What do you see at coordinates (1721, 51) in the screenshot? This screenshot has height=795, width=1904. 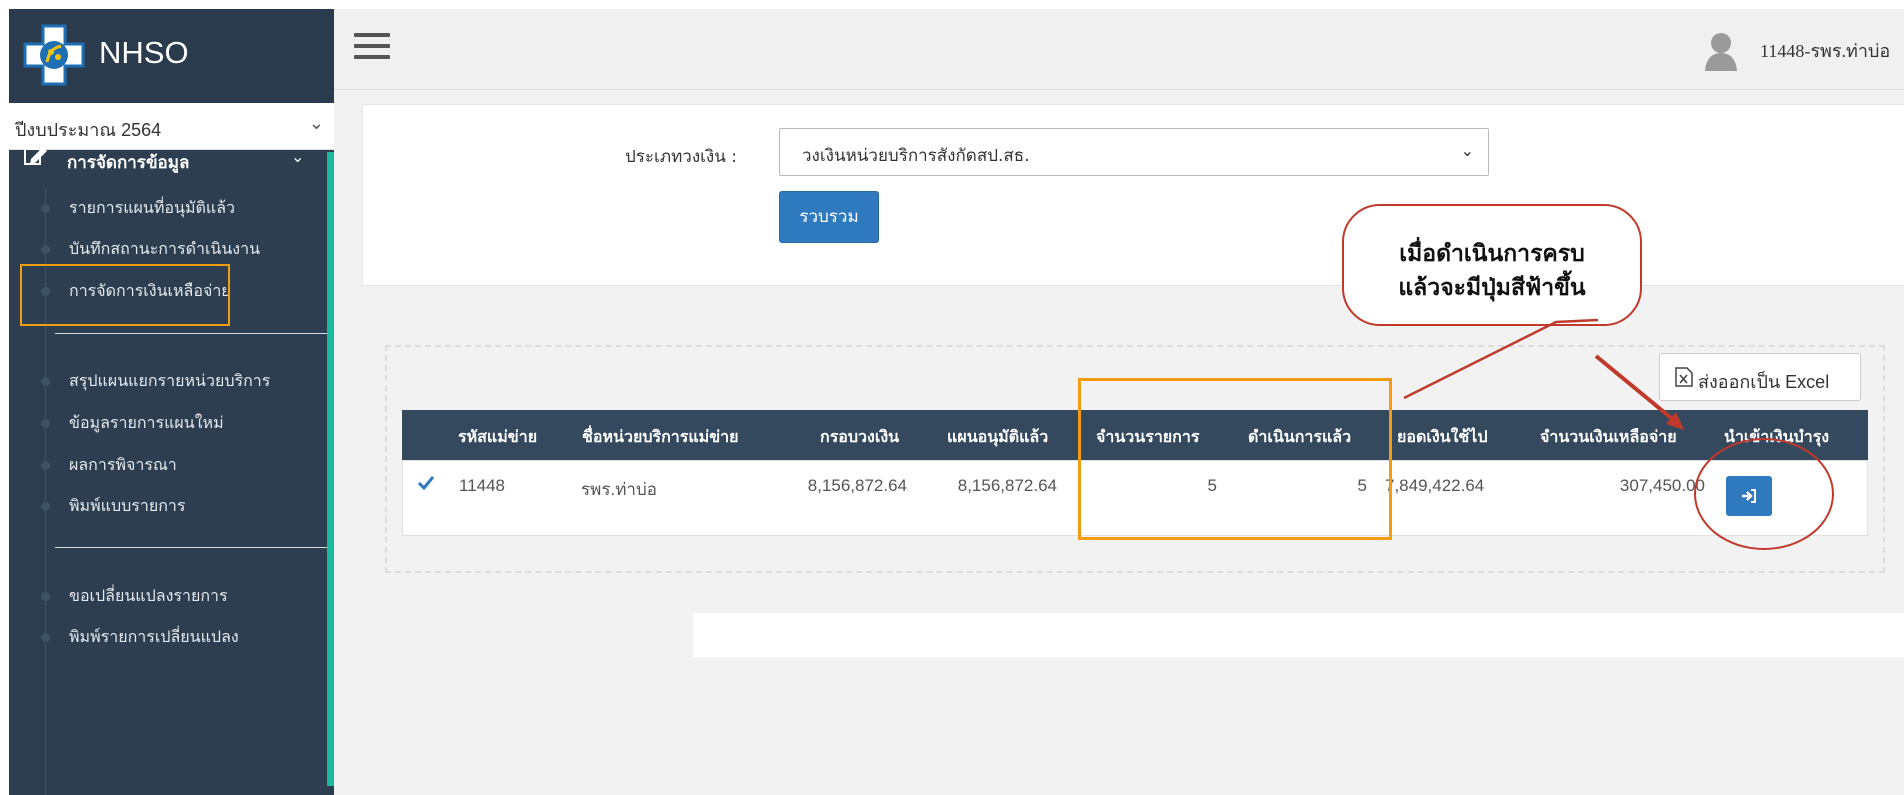 I see `user-avatar-icon` at bounding box center [1721, 51].